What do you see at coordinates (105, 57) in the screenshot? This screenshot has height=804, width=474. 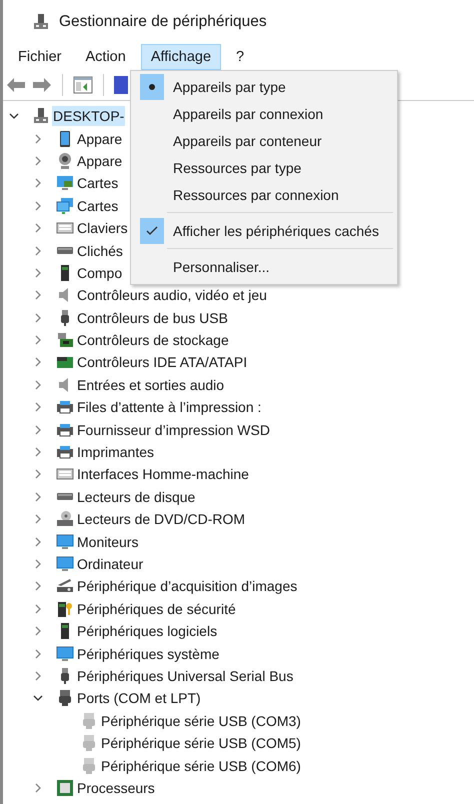 I see `menu-item: Action` at bounding box center [105, 57].